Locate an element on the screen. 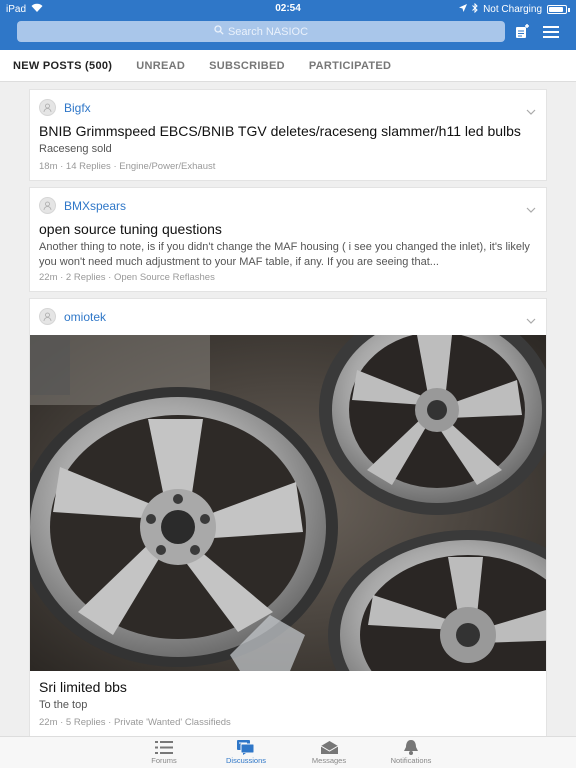 This screenshot has height=768, width=576. bluetooth-icon is located at coordinates (475, 9).